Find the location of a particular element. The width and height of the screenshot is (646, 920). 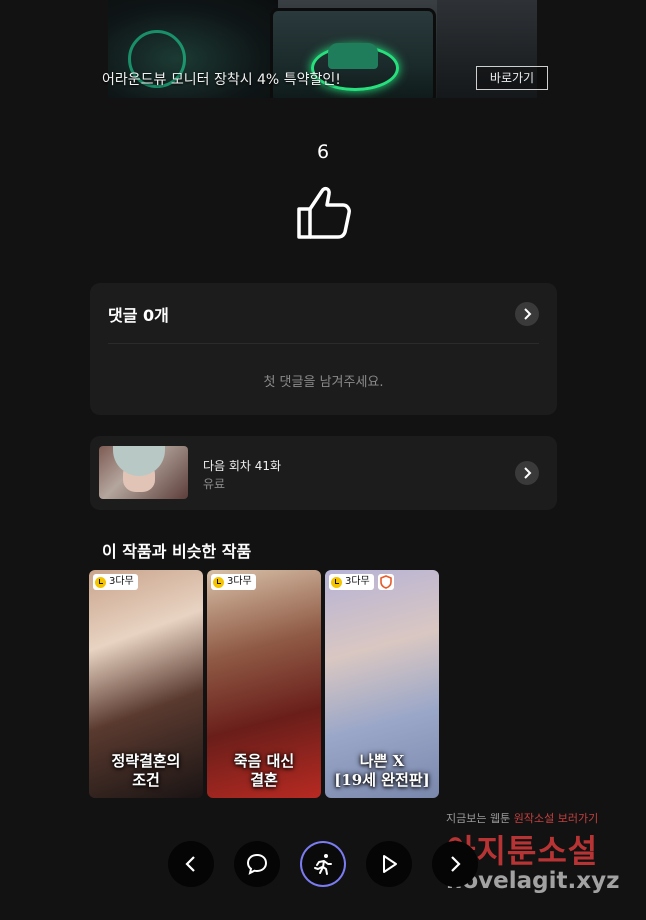

chevron-left-icon is located at coordinates (190, 864).